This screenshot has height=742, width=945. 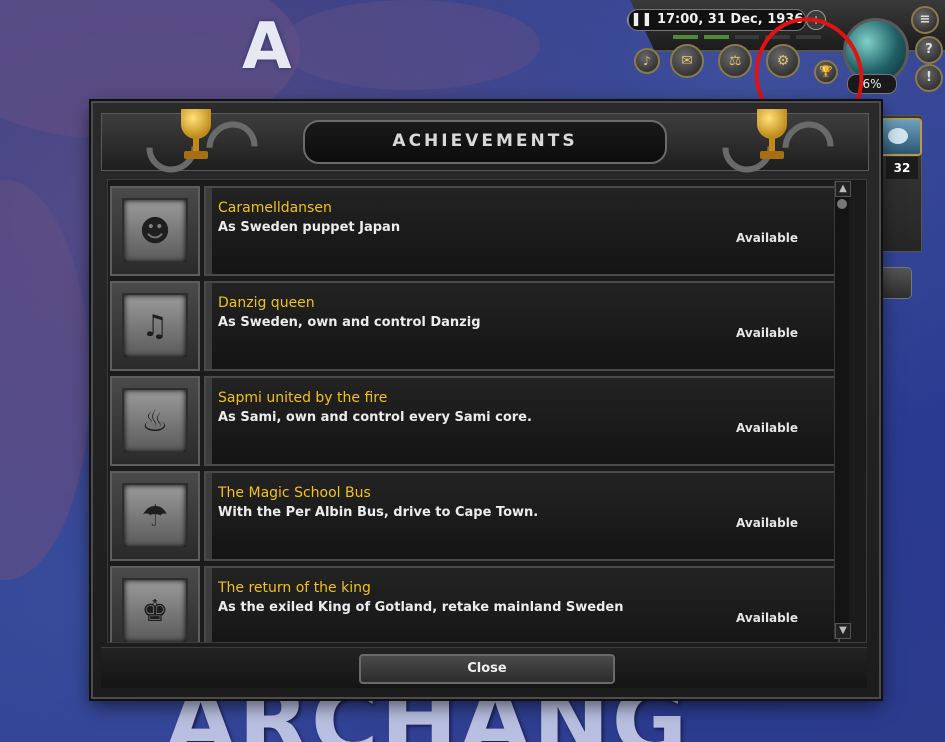 I want to click on title-plate: ACHIEVEMENTS, so click(x=485, y=142).